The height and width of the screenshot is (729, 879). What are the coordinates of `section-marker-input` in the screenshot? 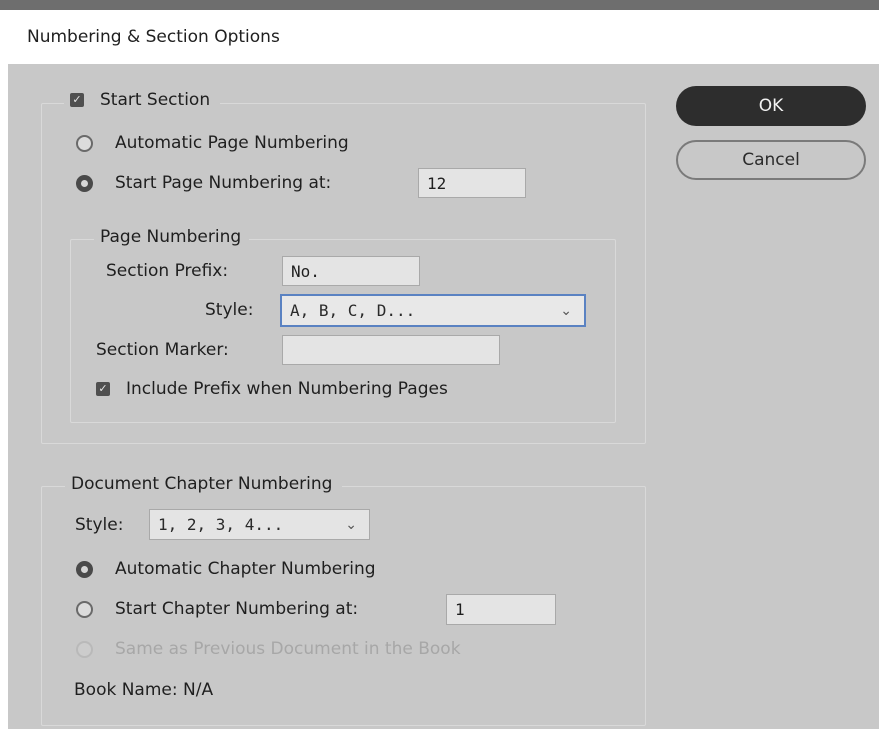 It's located at (391, 350).